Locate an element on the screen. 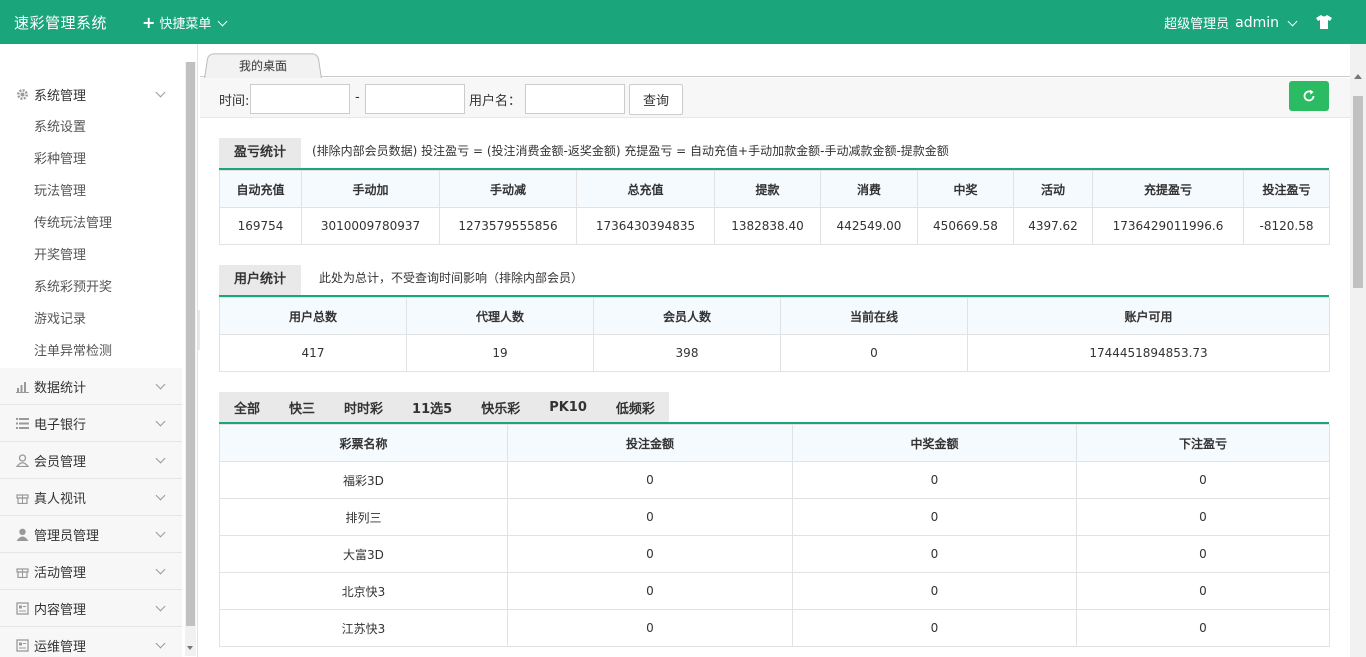 This screenshot has height=657, width=1366. column-header: 自动充值 is located at coordinates (260, 189).